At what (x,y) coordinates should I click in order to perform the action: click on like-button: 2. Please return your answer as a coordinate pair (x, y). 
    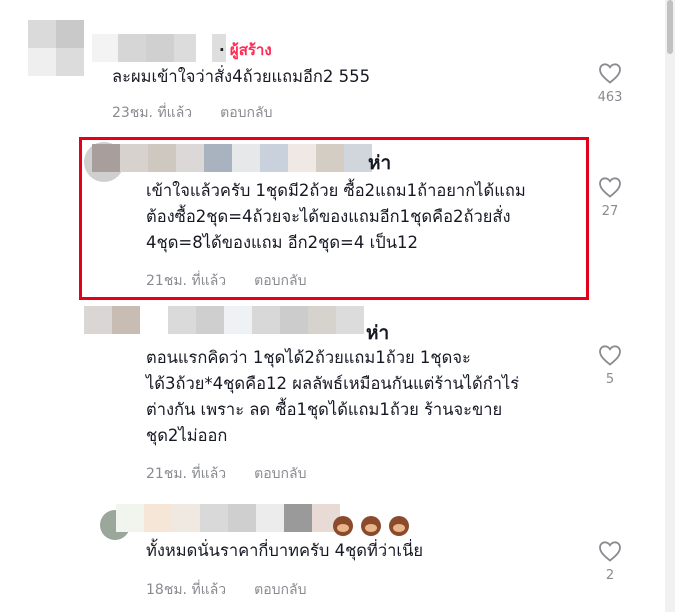
    Looking at the image, I should click on (610, 561).